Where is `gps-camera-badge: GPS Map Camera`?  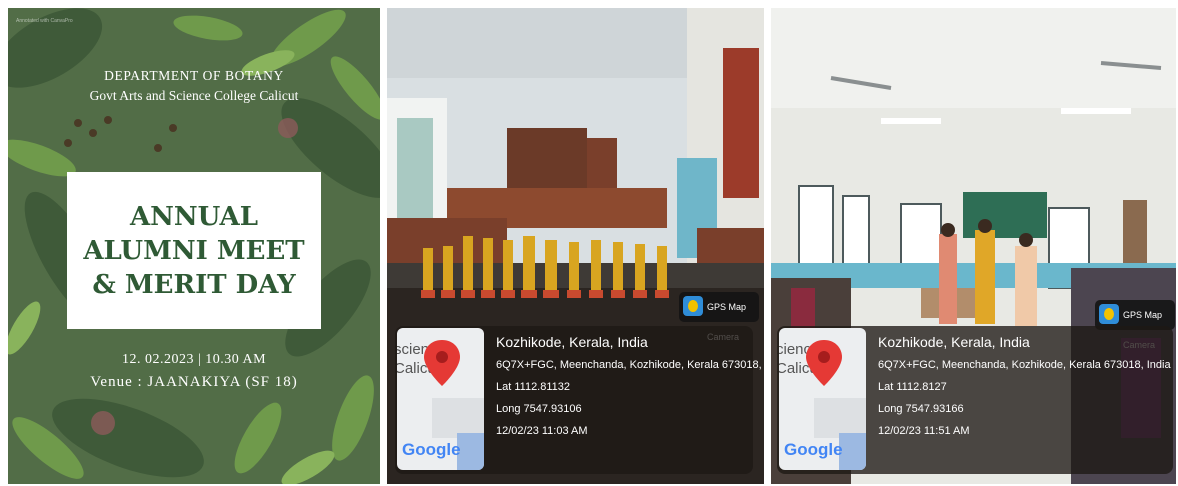 gps-camera-badge: GPS Map Camera is located at coordinates (719, 317).